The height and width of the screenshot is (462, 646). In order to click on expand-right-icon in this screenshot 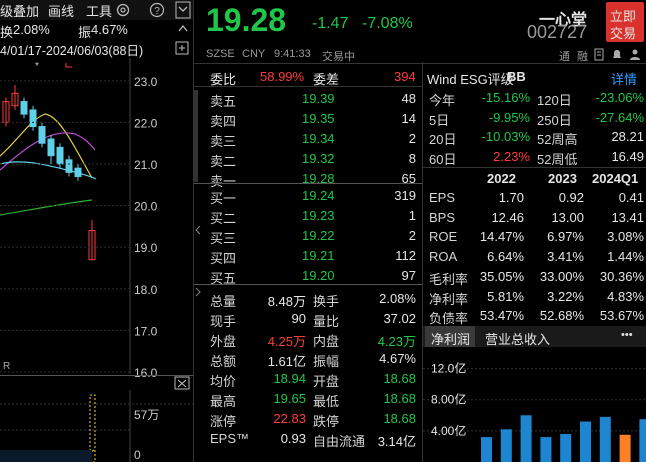, I will do `click(198, 292)`.